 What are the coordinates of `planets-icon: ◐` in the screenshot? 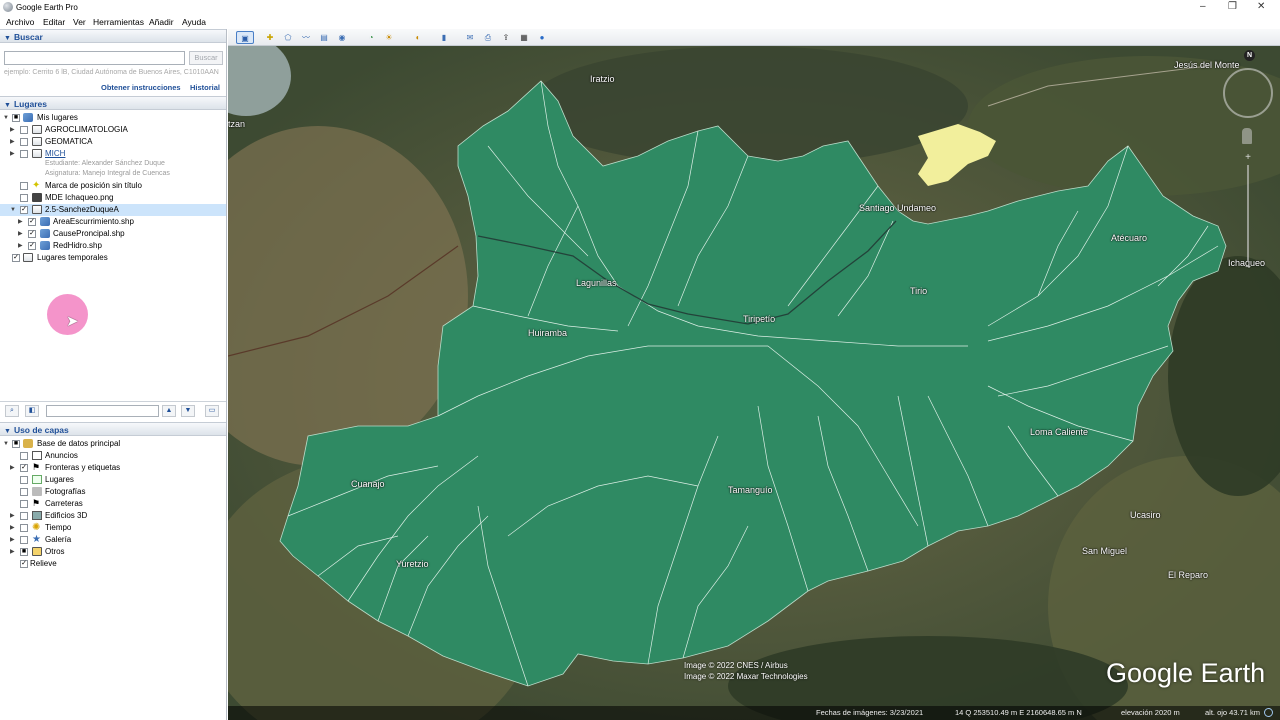 It's located at (418, 37).